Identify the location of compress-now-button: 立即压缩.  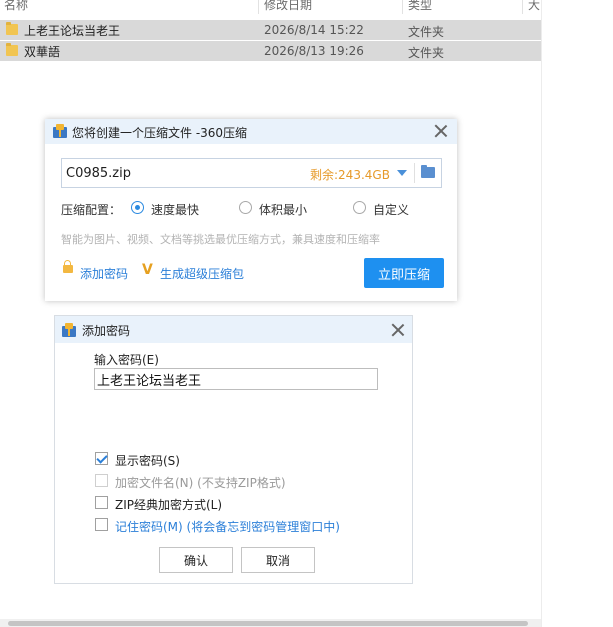
(404, 273).